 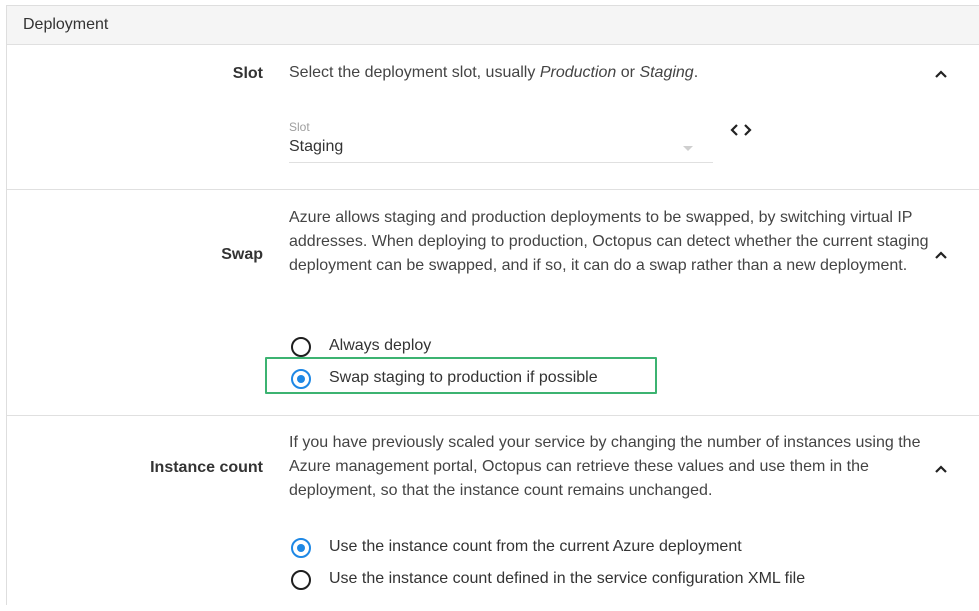 I want to click on code-brackets-icon, so click(x=741, y=130).